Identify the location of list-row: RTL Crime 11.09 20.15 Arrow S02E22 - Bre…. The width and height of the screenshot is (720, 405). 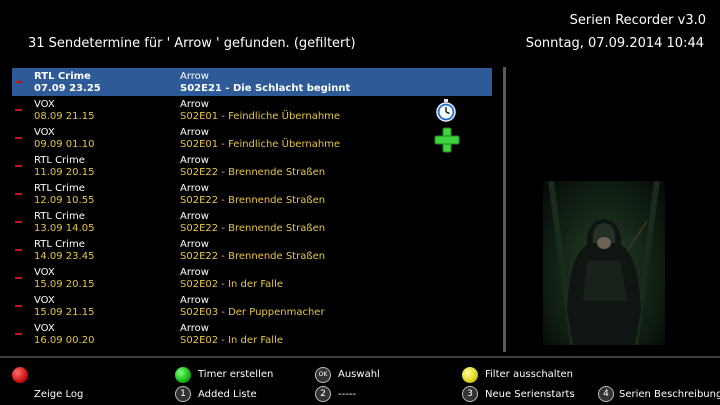
(252, 166).